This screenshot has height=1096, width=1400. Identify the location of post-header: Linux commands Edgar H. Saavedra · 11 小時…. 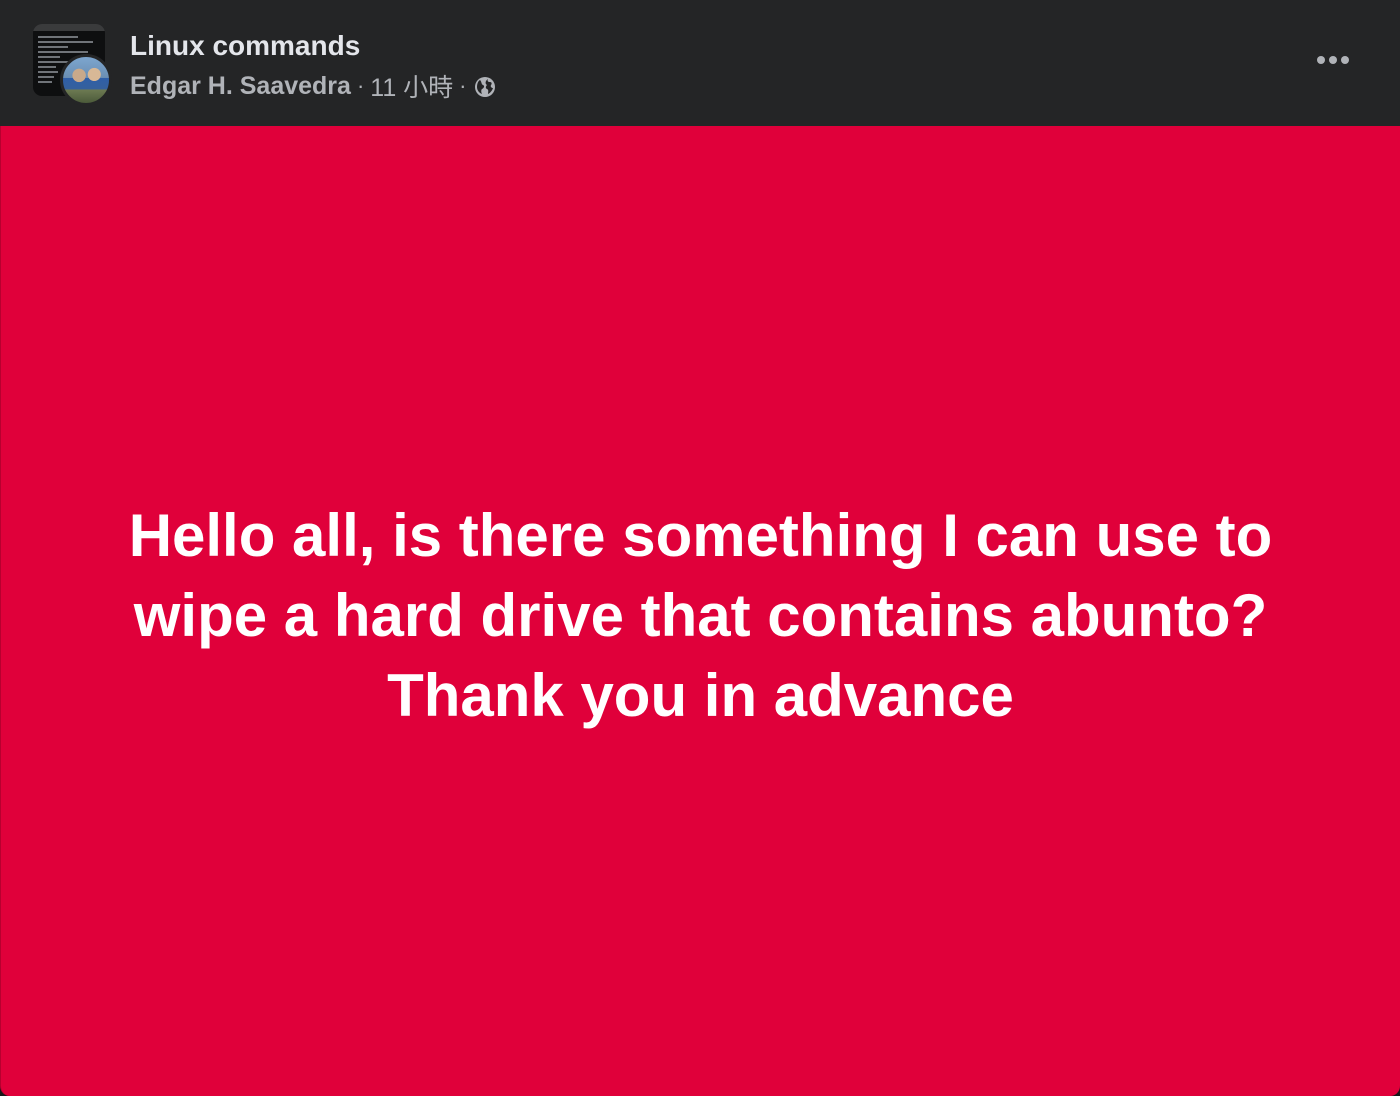
(700, 63).